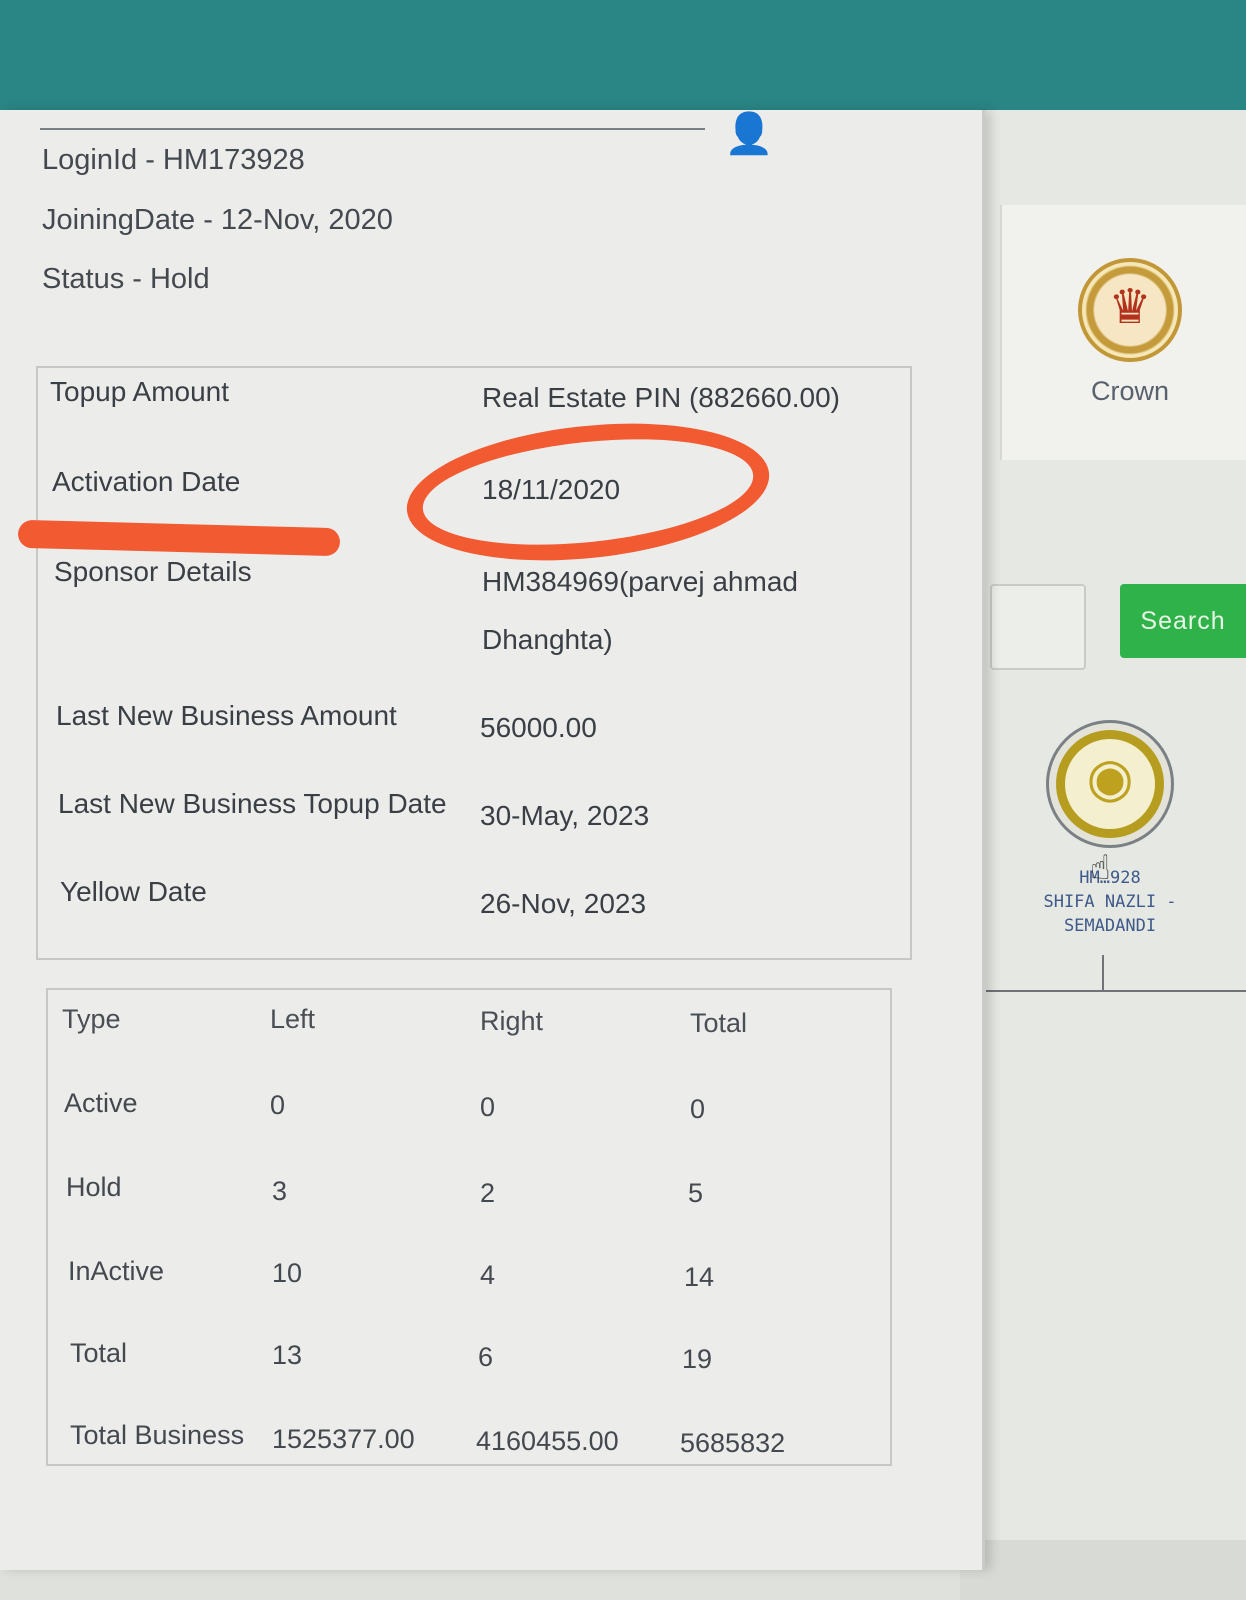 This screenshot has width=1246, height=1600. Describe the element at coordinates (252, 803) in the screenshot. I see `detail-label: Last New Business Topup Date` at that location.